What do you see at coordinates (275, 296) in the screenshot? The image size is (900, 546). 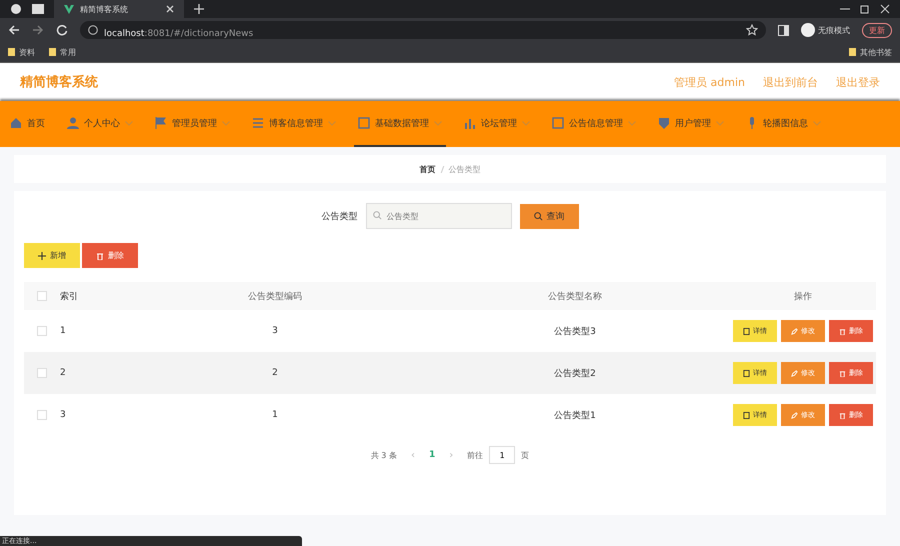 I see `column-header: 公告类型编码` at bounding box center [275, 296].